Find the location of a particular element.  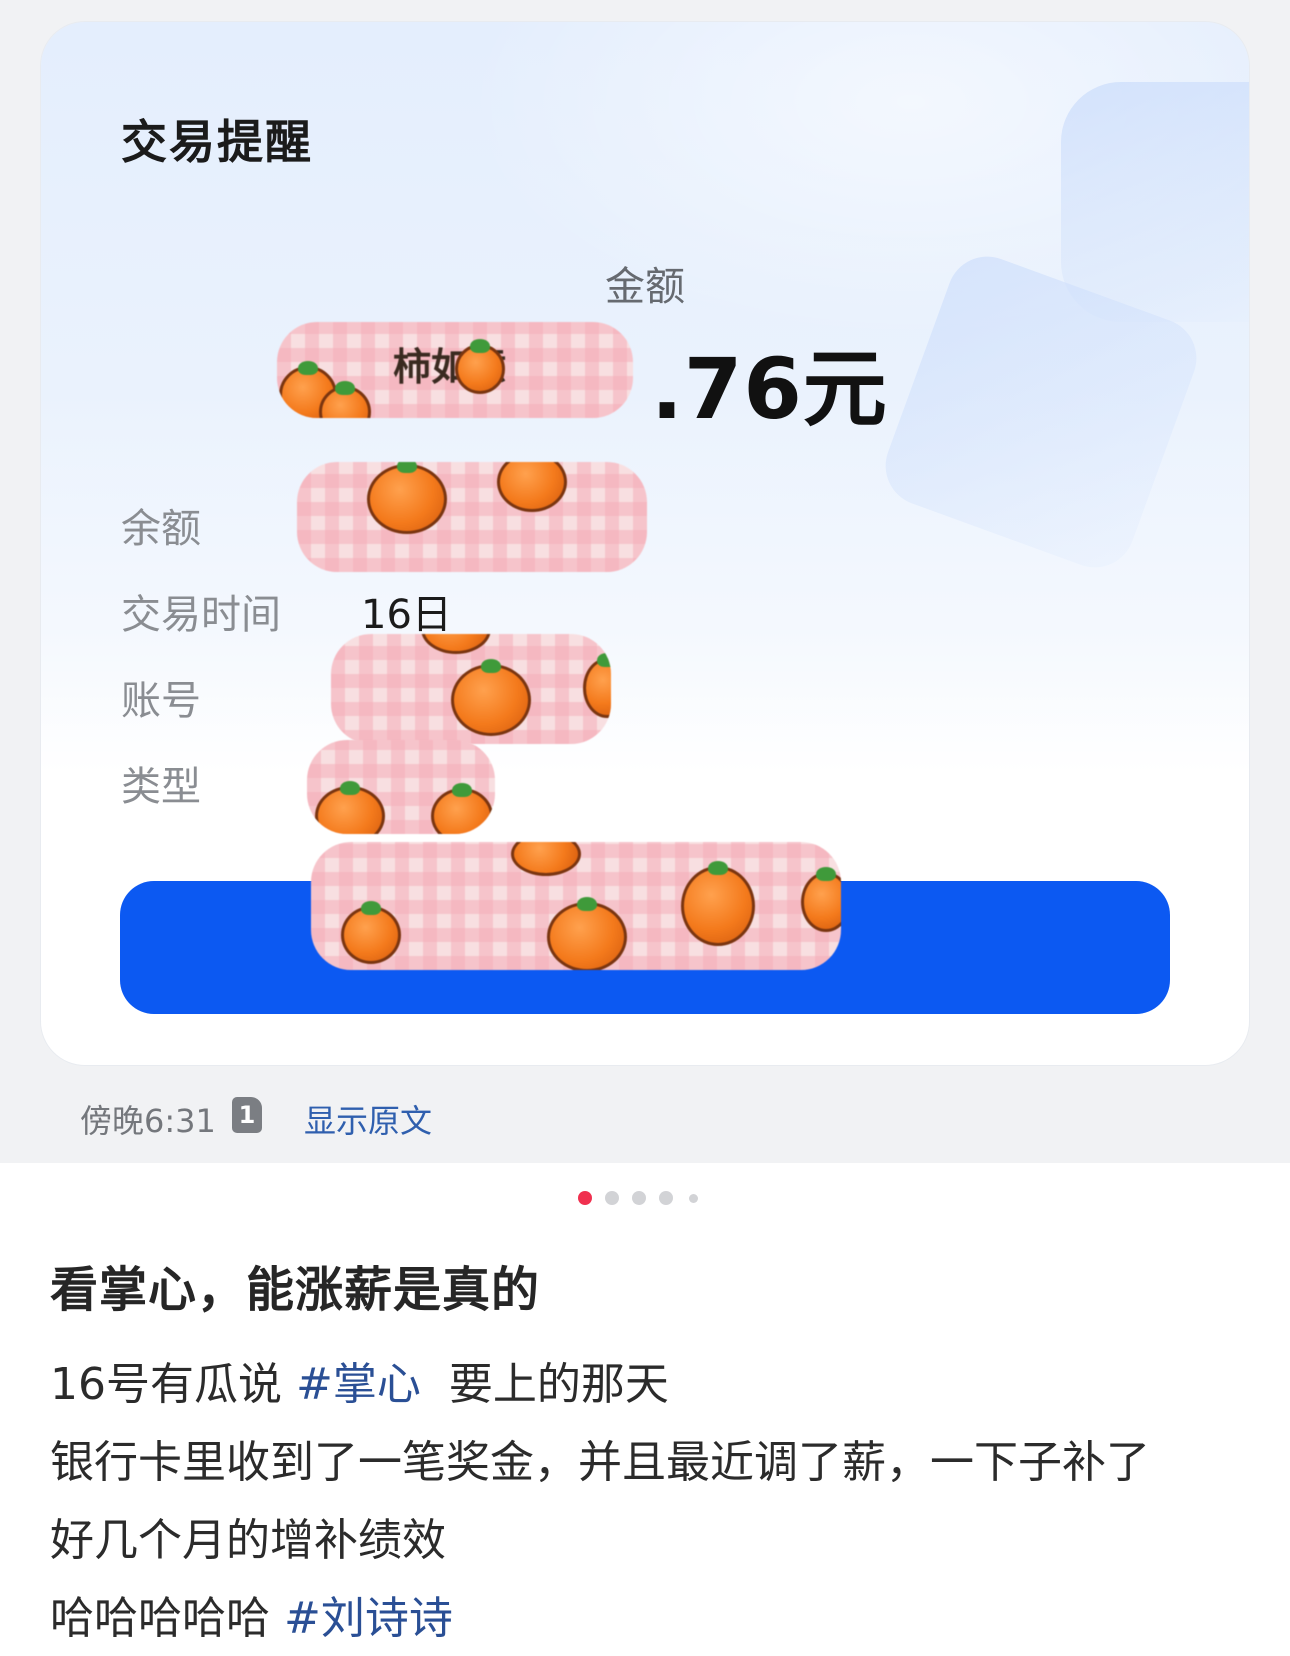

carousel-indicator is located at coordinates (645, 1199).